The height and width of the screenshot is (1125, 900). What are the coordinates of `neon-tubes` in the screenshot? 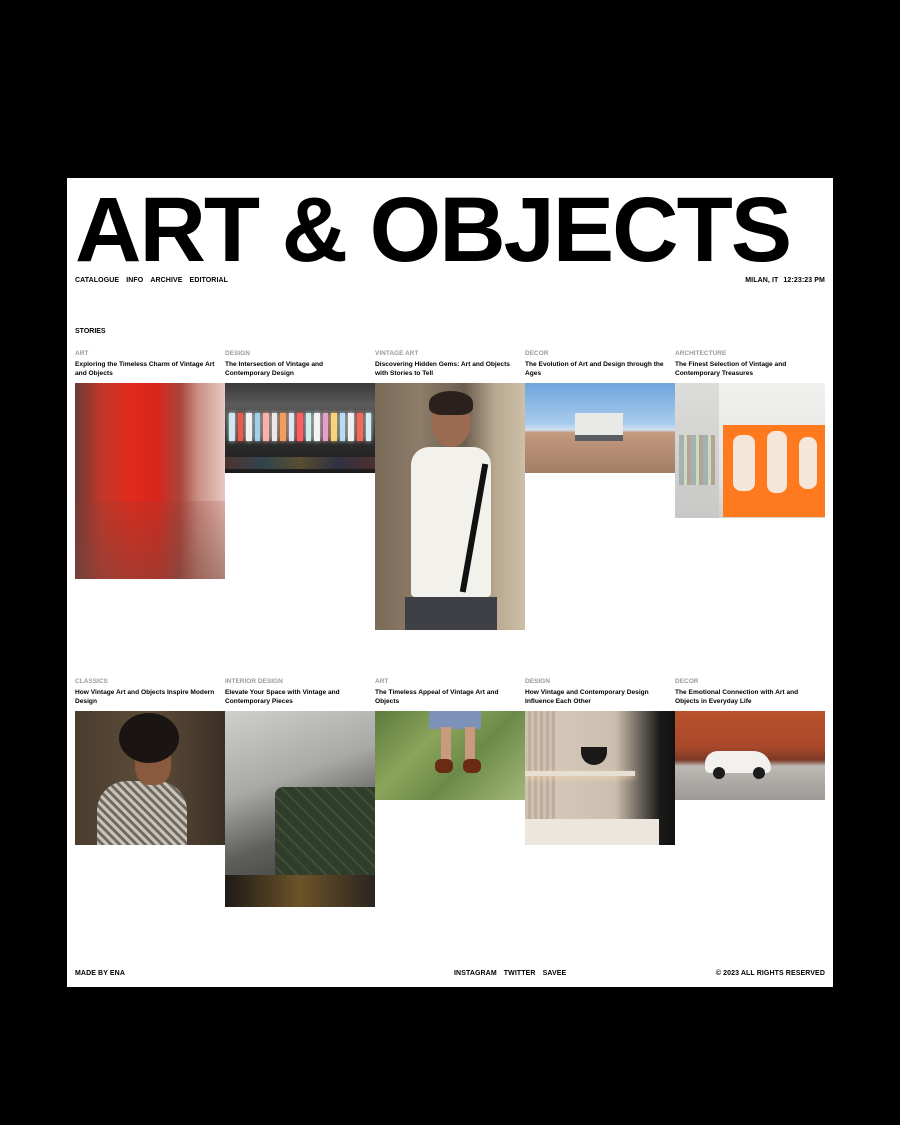 It's located at (300, 427).